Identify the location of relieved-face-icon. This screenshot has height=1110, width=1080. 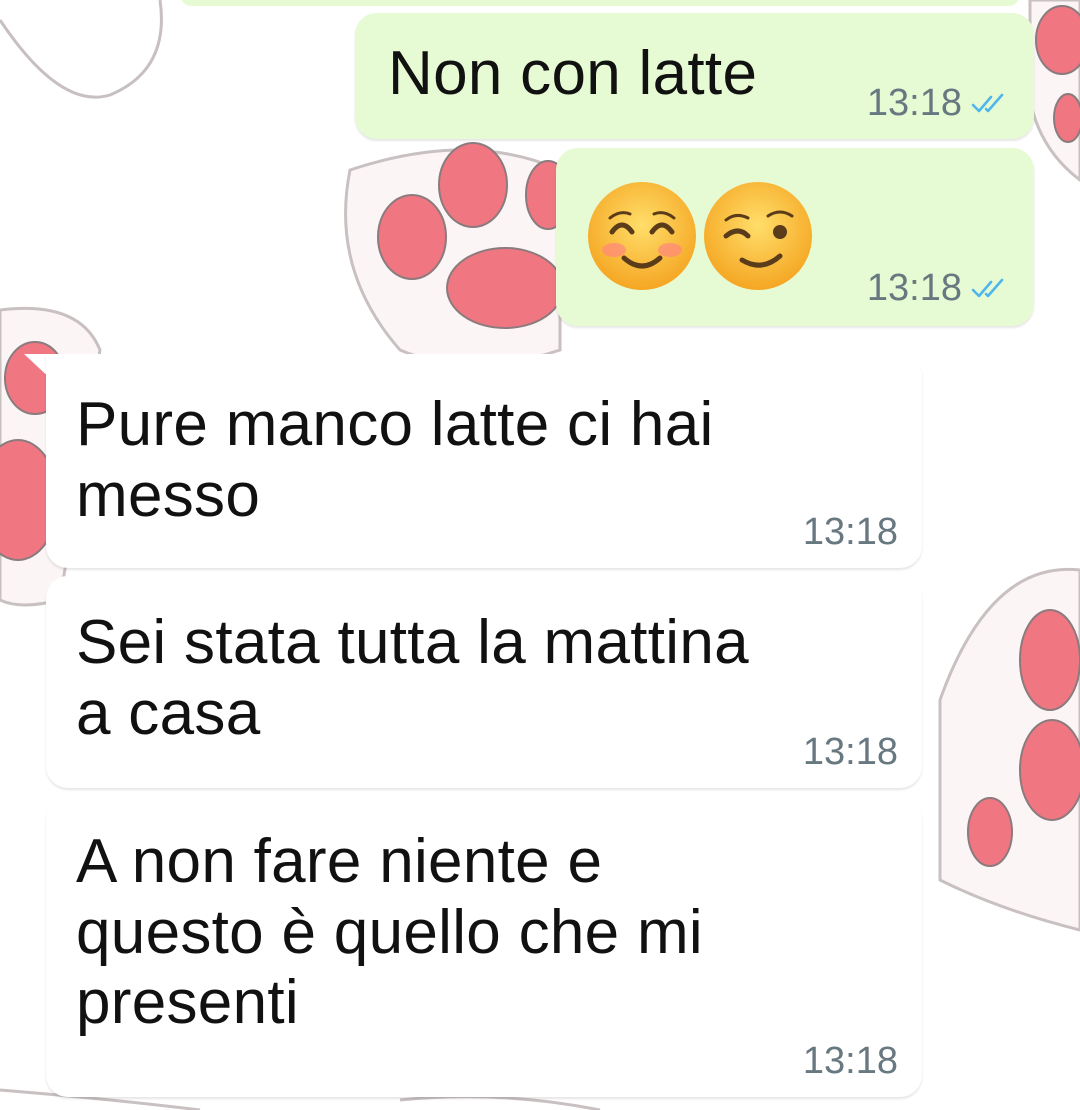
(758, 236).